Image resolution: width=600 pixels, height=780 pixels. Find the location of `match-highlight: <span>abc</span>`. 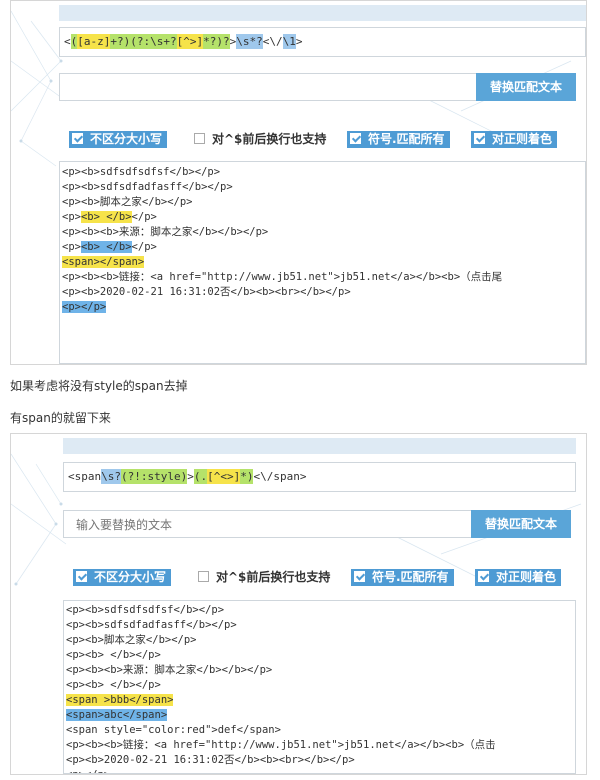

match-highlight: <span>abc</span> is located at coordinates (117, 715).